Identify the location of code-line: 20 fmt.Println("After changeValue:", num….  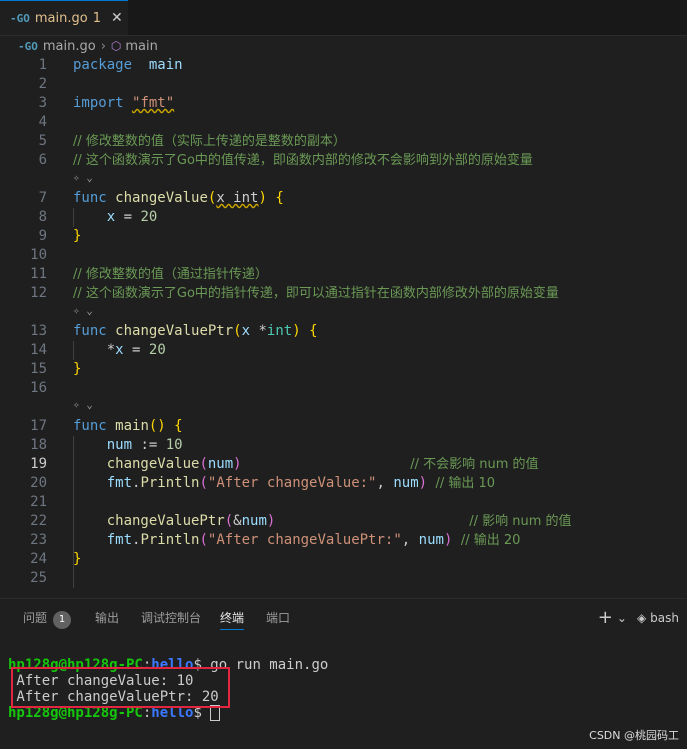
(343, 483).